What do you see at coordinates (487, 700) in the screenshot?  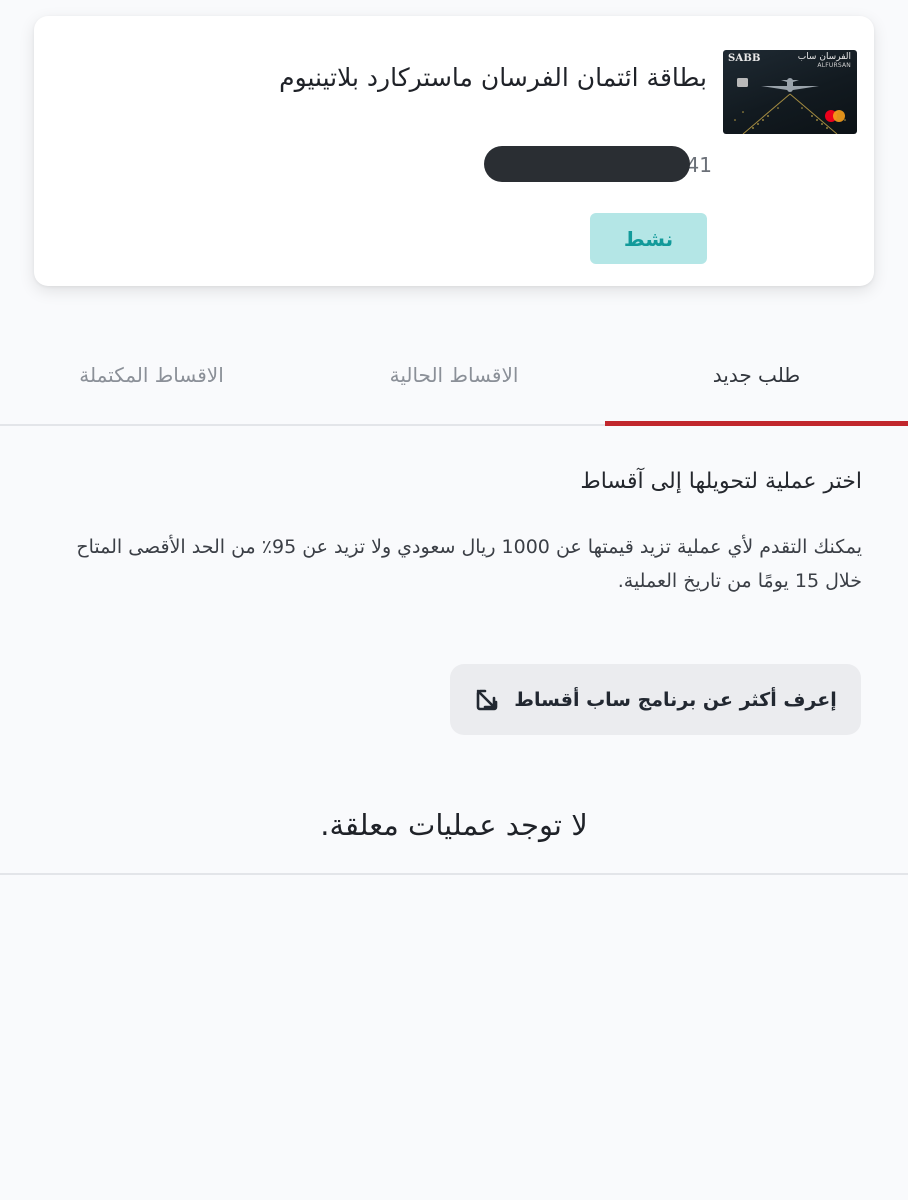 I see `external-link-icon` at bounding box center [487, 700].